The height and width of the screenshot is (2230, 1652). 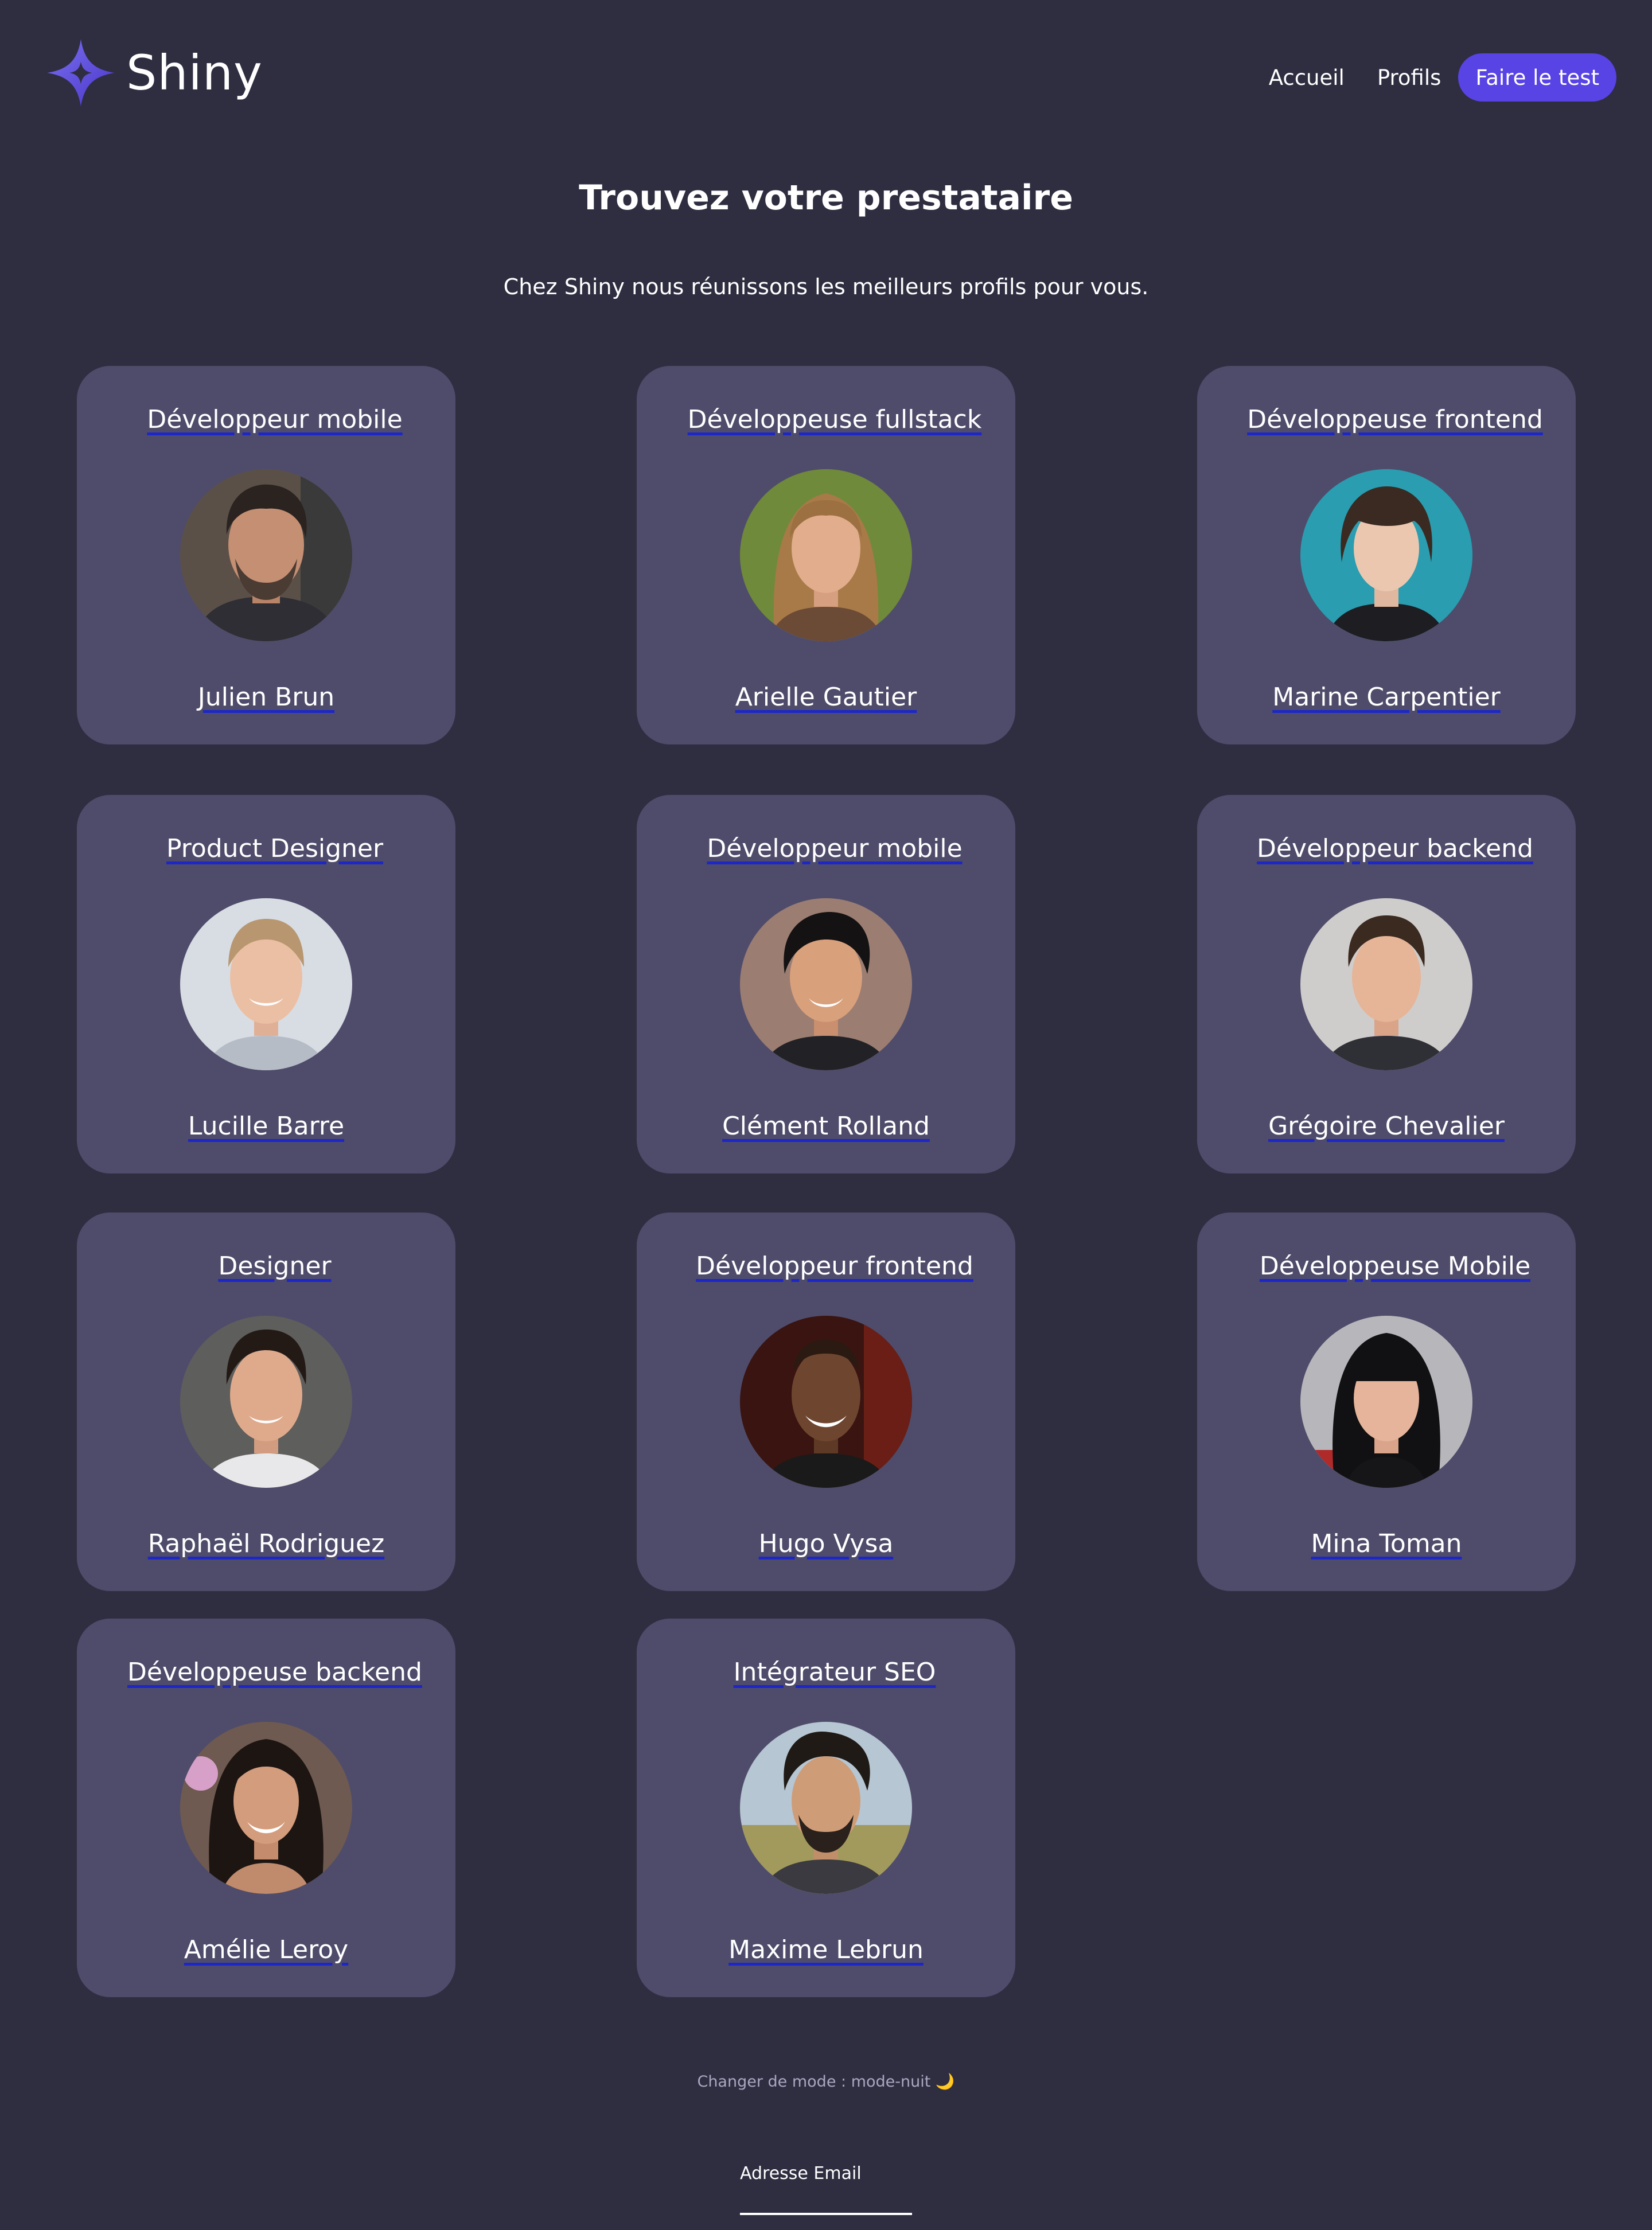 I want to click on profile-job-title: Développeur backend, so click(x=1395, y=849).